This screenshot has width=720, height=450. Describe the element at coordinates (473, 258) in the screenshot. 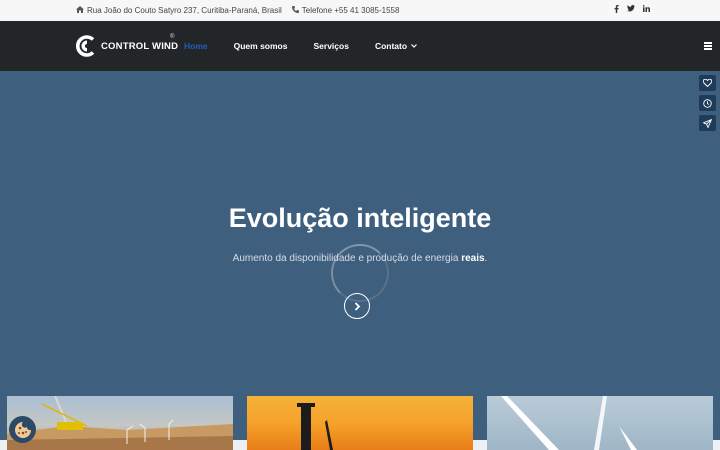

I see `hero-subtitle-bold: reais` at that location.